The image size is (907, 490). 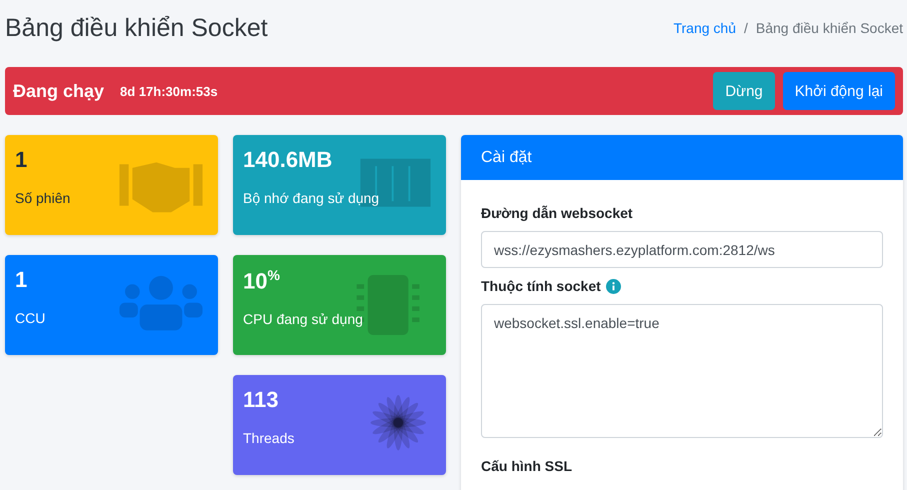 I want to click on uptime-text: 8d 17h:30m:53s, so click(x=169, y=91).